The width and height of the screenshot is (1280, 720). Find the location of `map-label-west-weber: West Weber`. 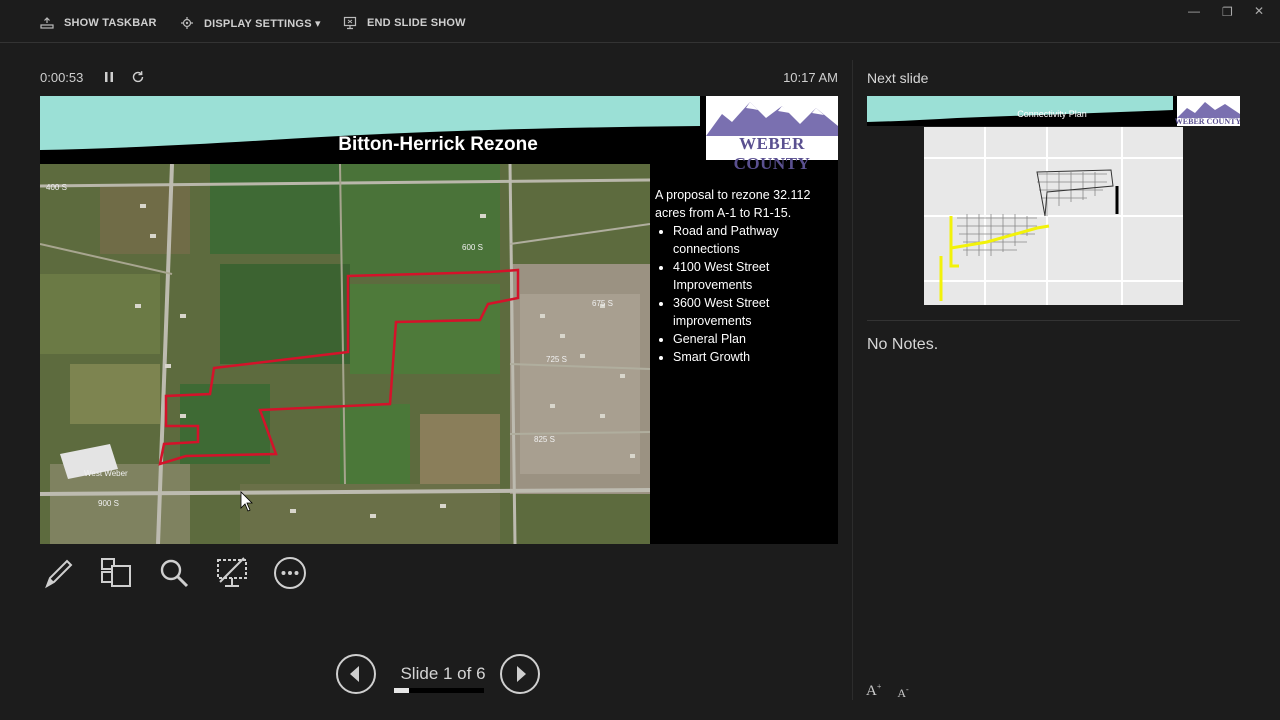

map-label-west-weber: West Weber is located at coordinates (106, 473).